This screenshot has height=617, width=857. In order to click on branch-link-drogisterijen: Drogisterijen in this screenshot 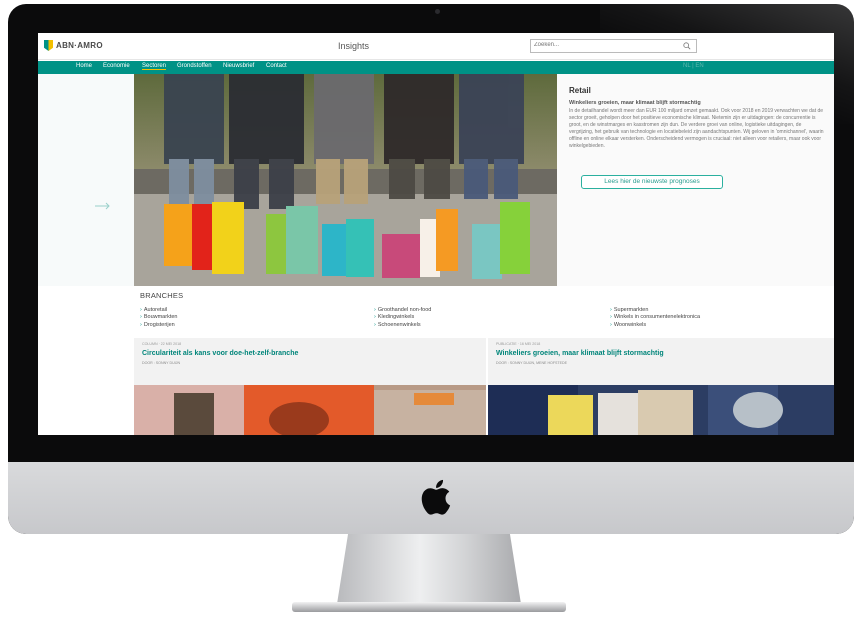, I will do `click(158, 325)`.